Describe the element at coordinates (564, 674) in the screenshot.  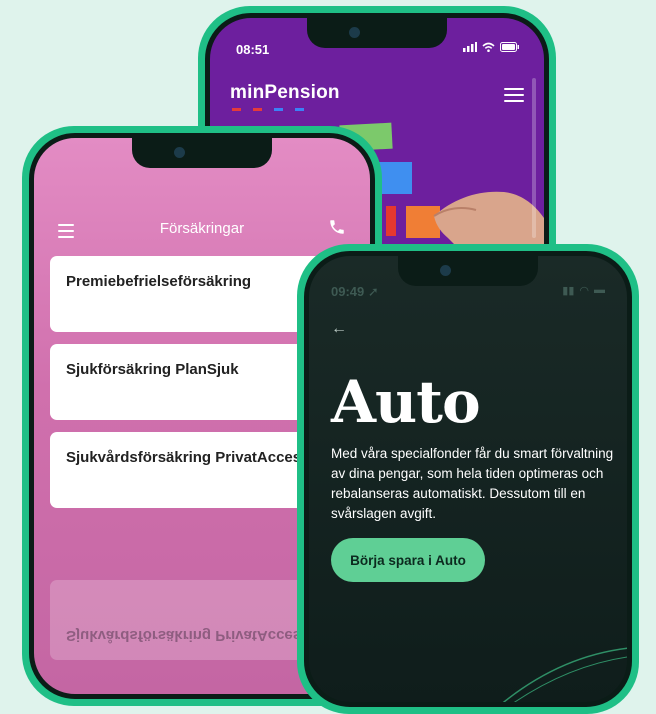
I see `decorative-swoosh` at that location.